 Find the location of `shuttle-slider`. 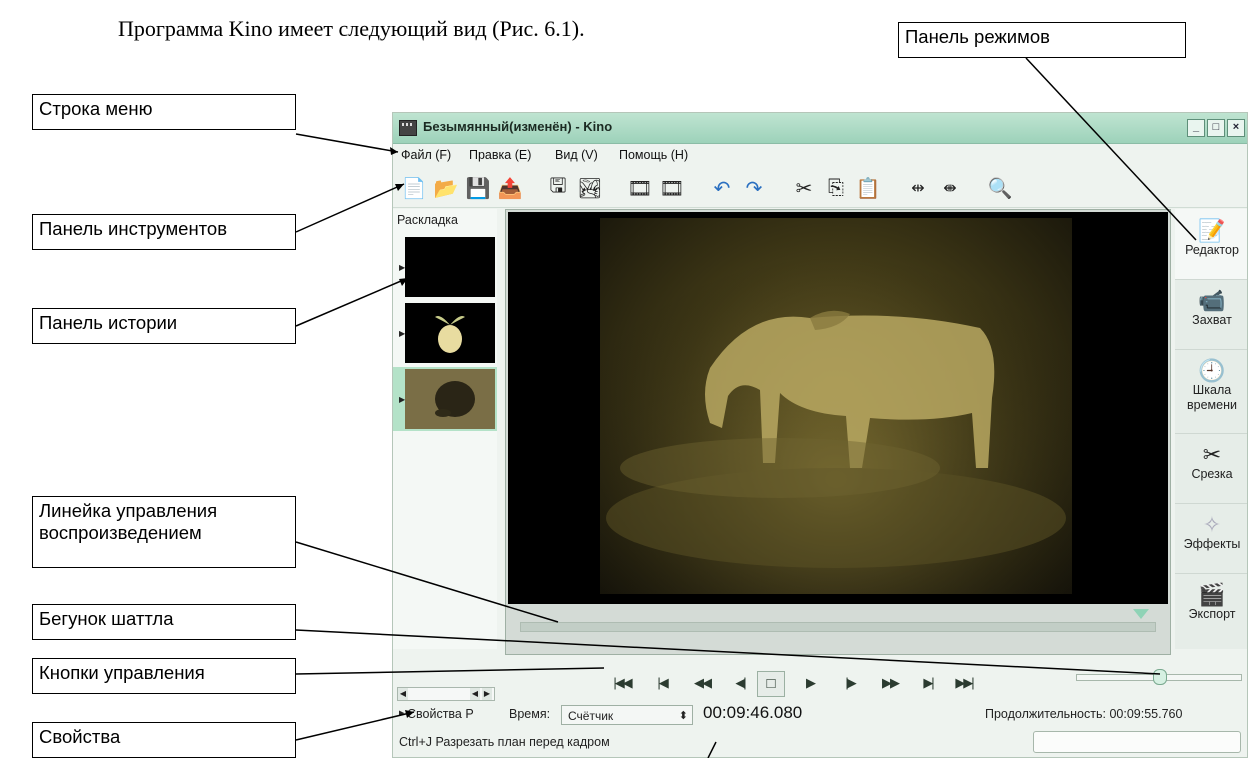

shuttle-slider is located at coordinates (1159, 677).